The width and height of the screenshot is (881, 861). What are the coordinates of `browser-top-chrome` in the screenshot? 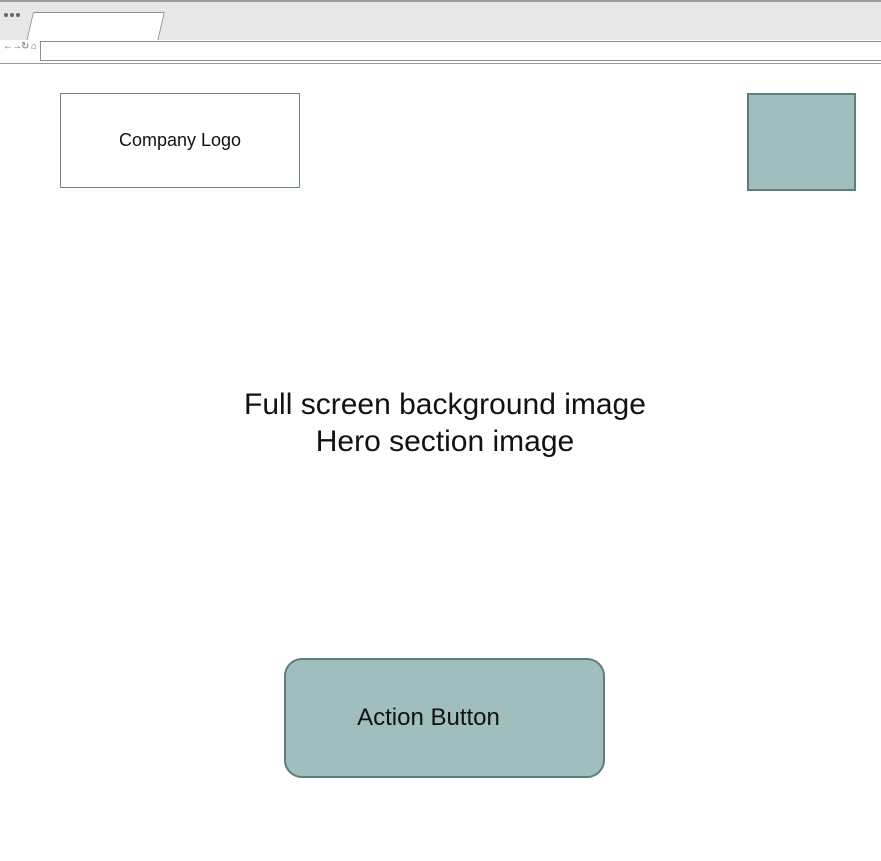 It's located at (440, 21).